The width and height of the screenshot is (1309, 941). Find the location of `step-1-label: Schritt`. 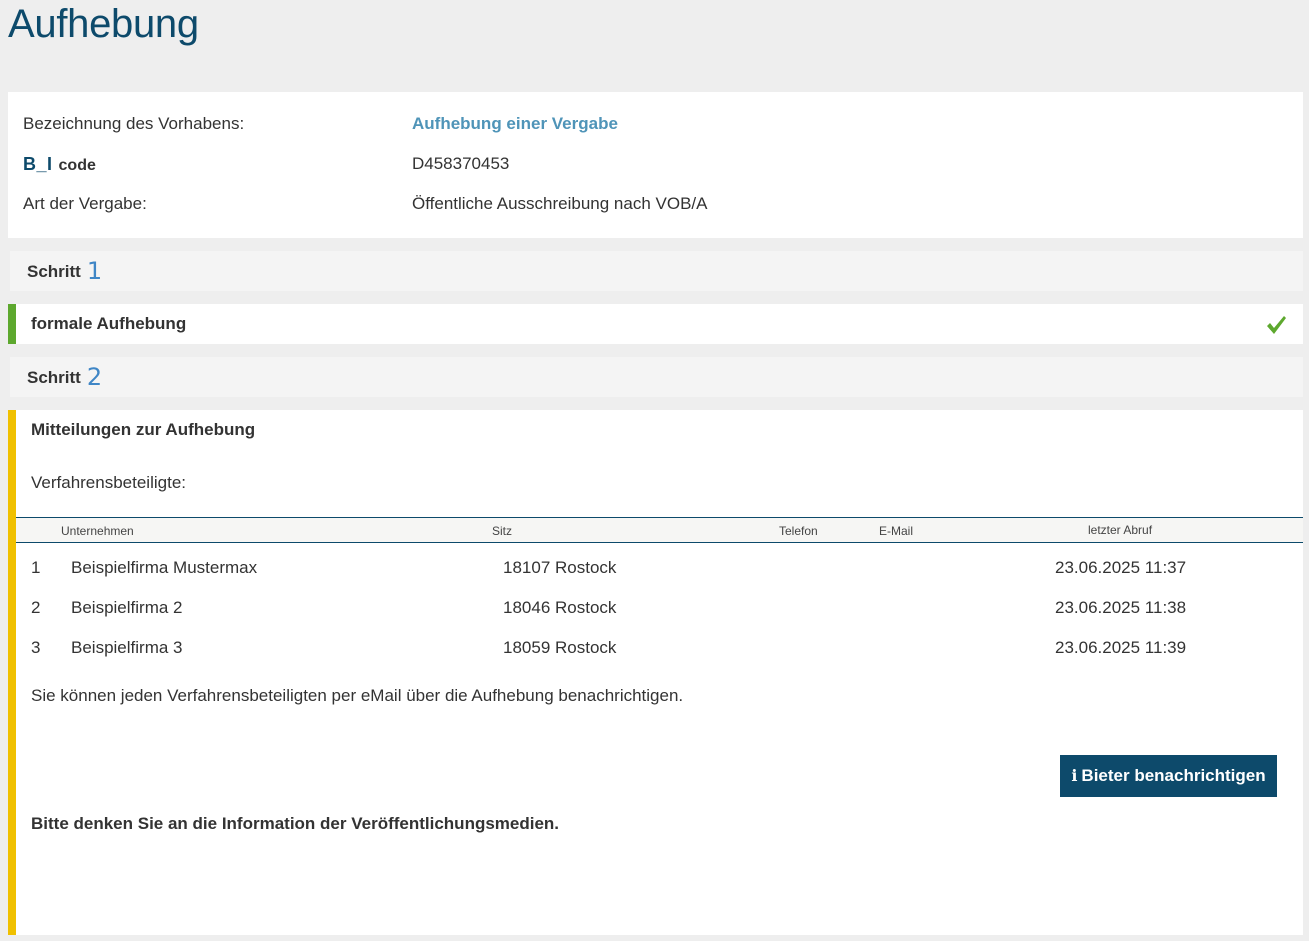

step-1-label: Schritt is located at coordinates (54, 271).